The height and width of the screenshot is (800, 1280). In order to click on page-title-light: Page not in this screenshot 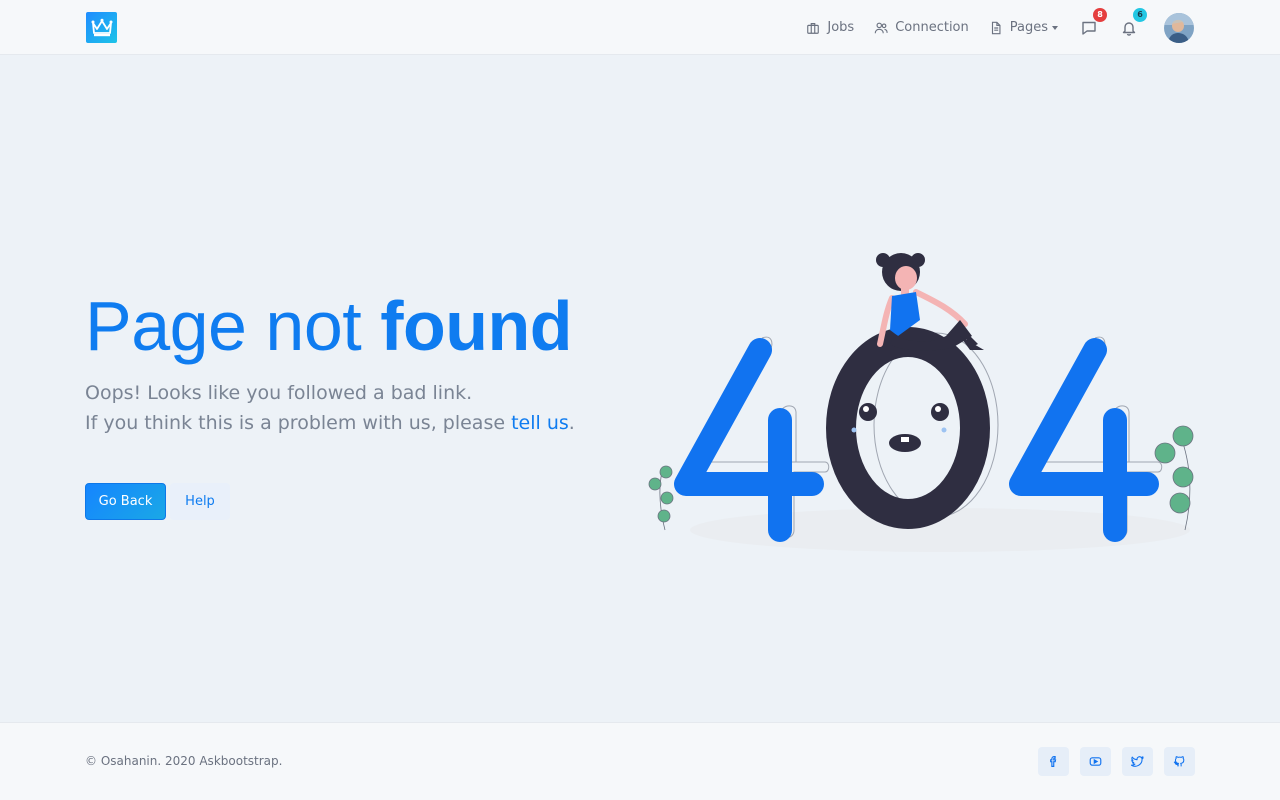, I will do `click(233, 326)`.